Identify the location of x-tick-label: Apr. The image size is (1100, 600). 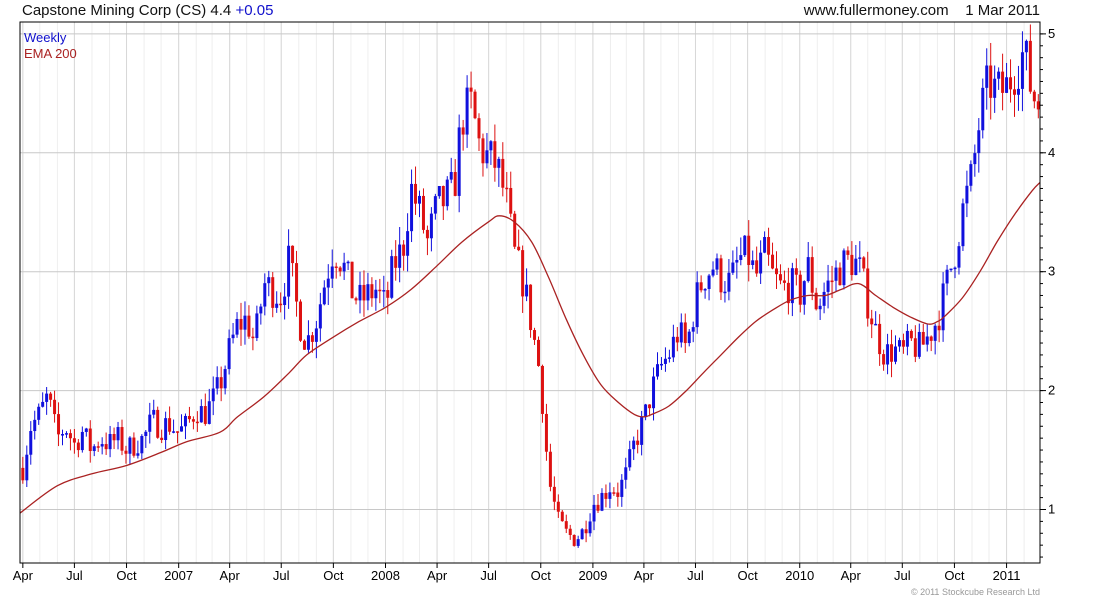
(644, 575).